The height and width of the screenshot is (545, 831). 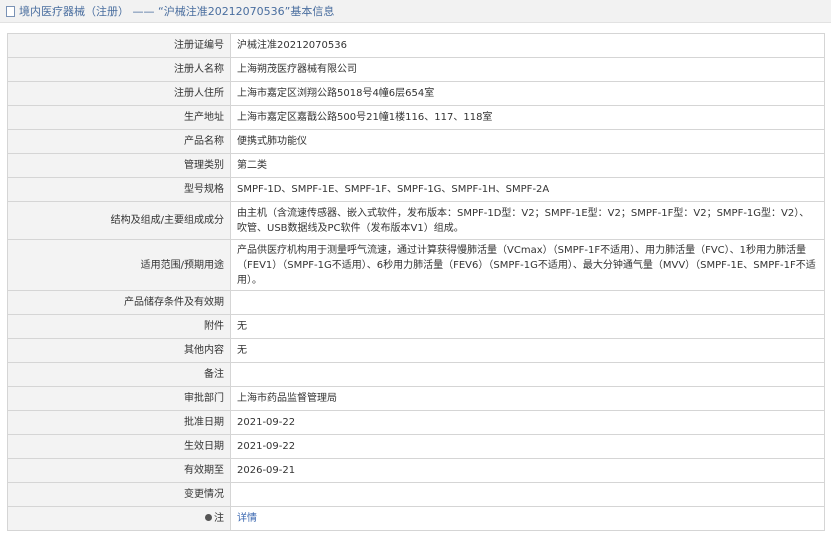 I want to click on row-label: 批准日期, so click(x=119, y=422).